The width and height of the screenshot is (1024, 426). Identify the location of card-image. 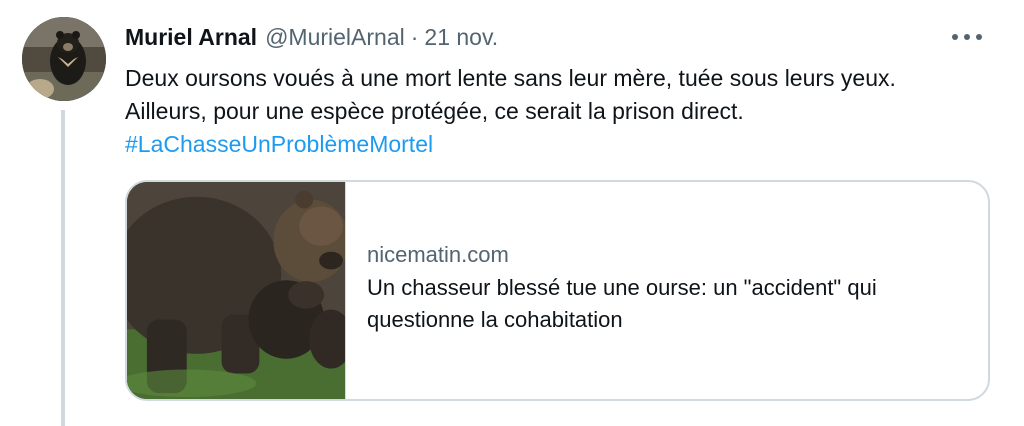
(236, 290).